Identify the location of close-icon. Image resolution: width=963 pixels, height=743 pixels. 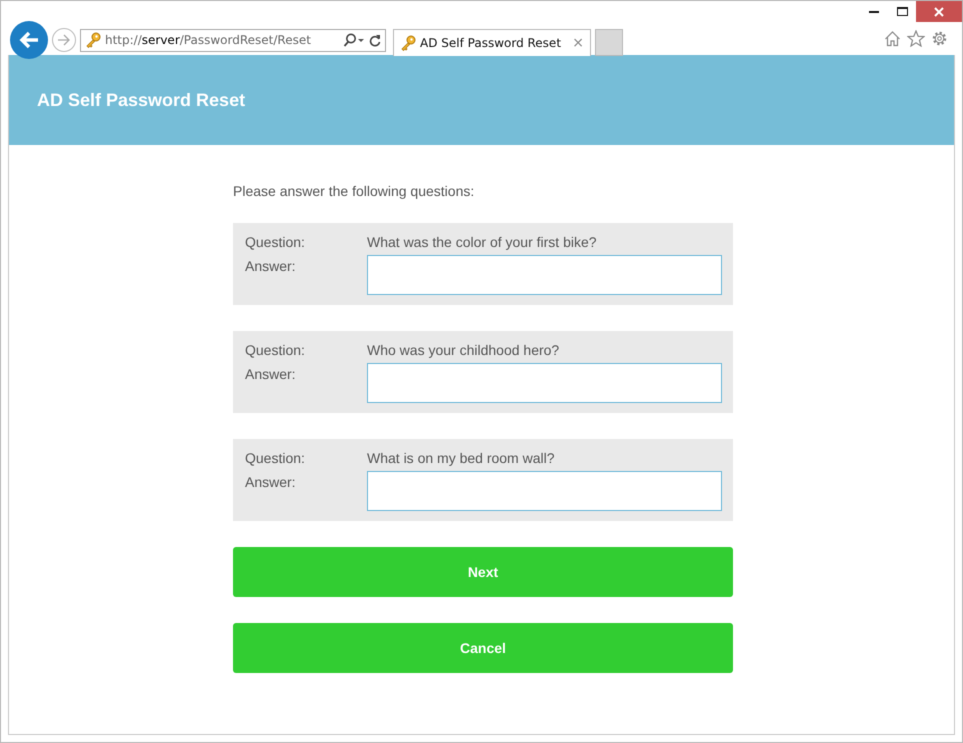
(939, 11).